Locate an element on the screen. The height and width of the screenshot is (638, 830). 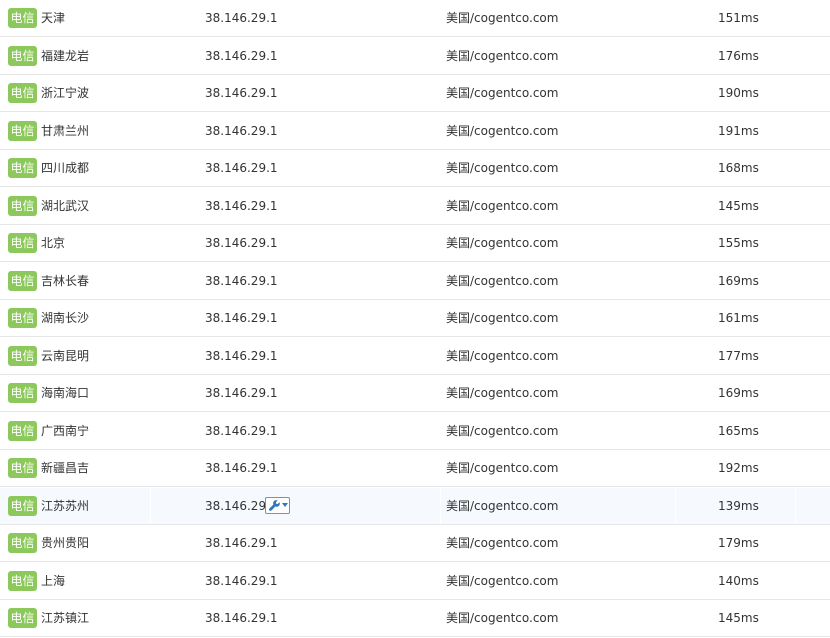
table-row: 电信 广西南宁 38.146.29.1 美国/cogentco.com 165ms is located at coordinates (415, 431).